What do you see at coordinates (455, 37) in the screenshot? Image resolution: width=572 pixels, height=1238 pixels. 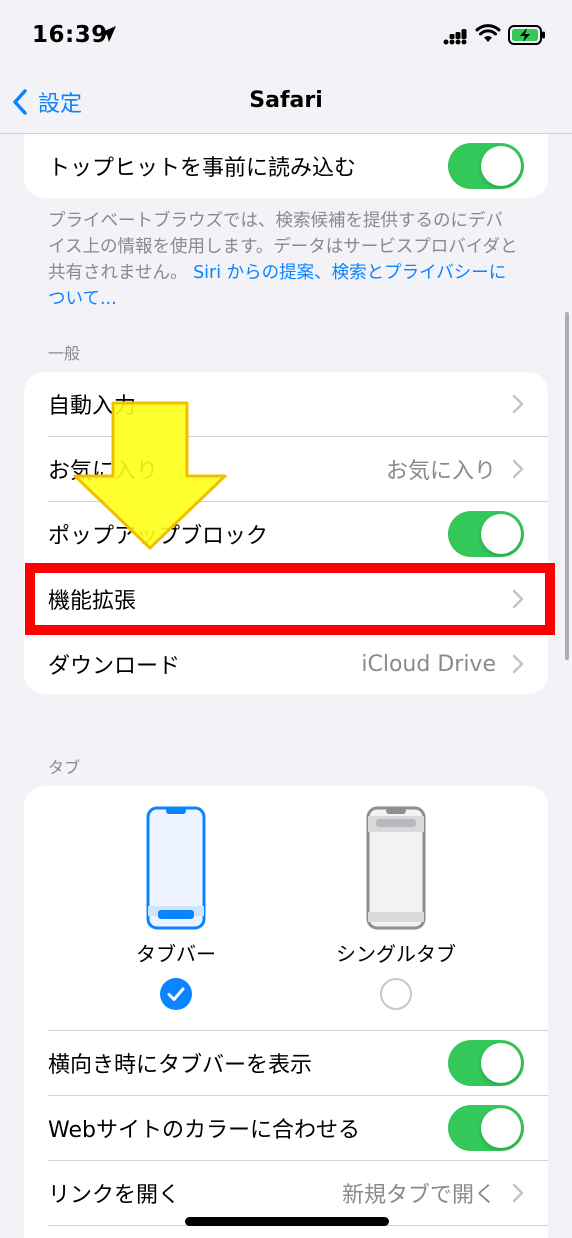 I see `cellular-signal-icon` at bounding box center [455, 37].